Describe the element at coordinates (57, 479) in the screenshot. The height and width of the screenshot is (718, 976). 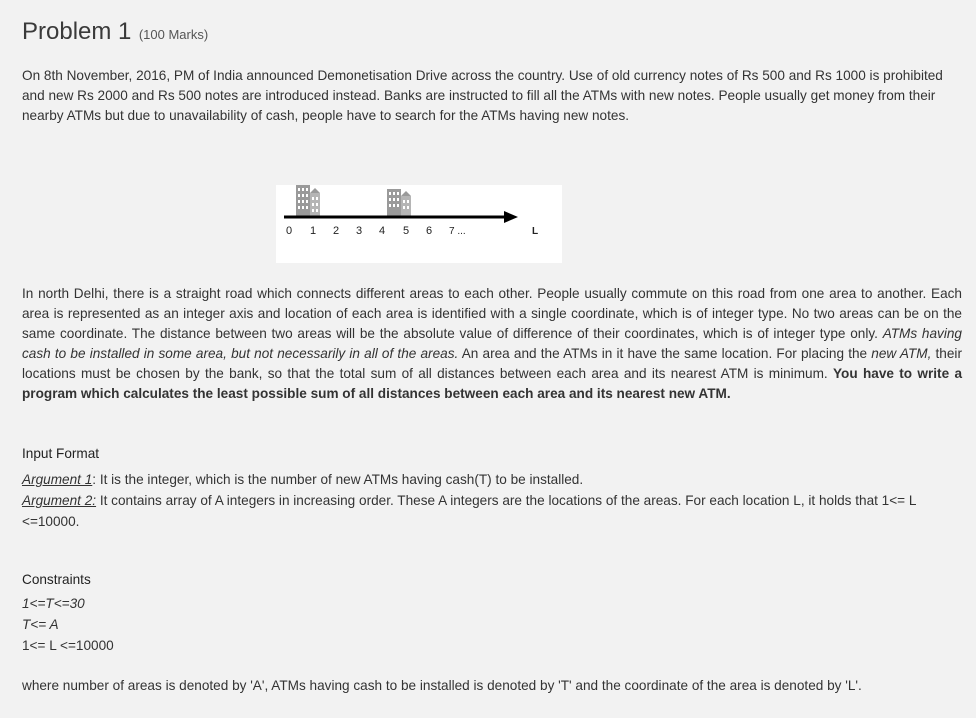
I see `argument-1-label: Argument 1` at that location.